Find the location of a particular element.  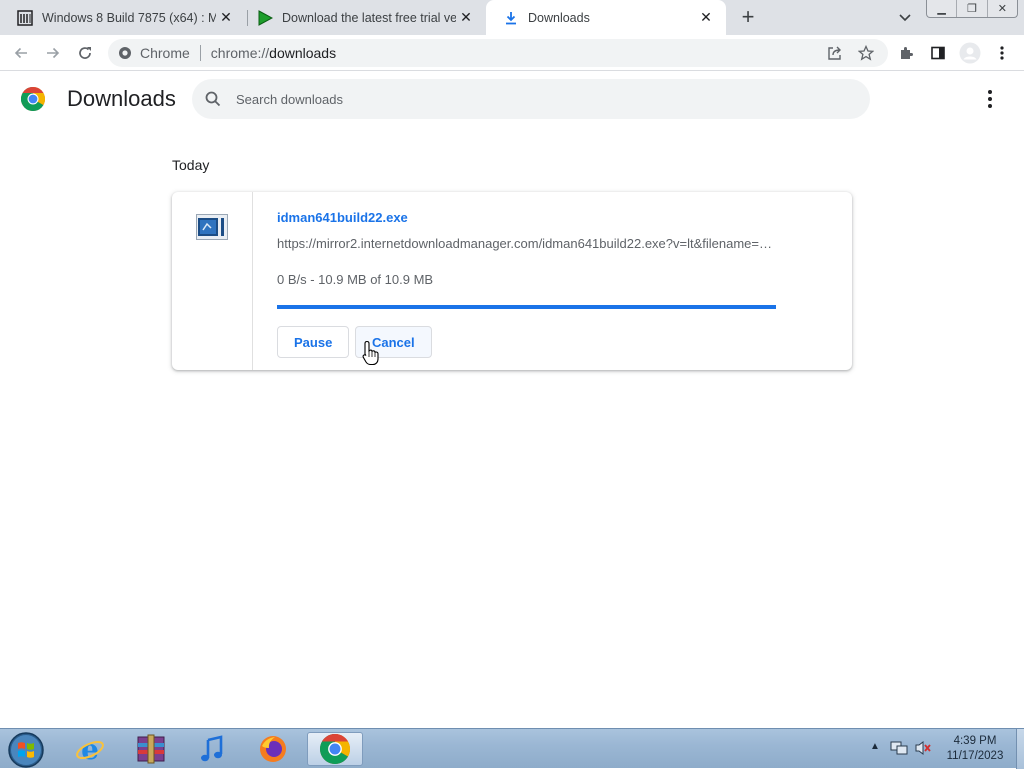

share-icon is located at coordinates (834, 53).